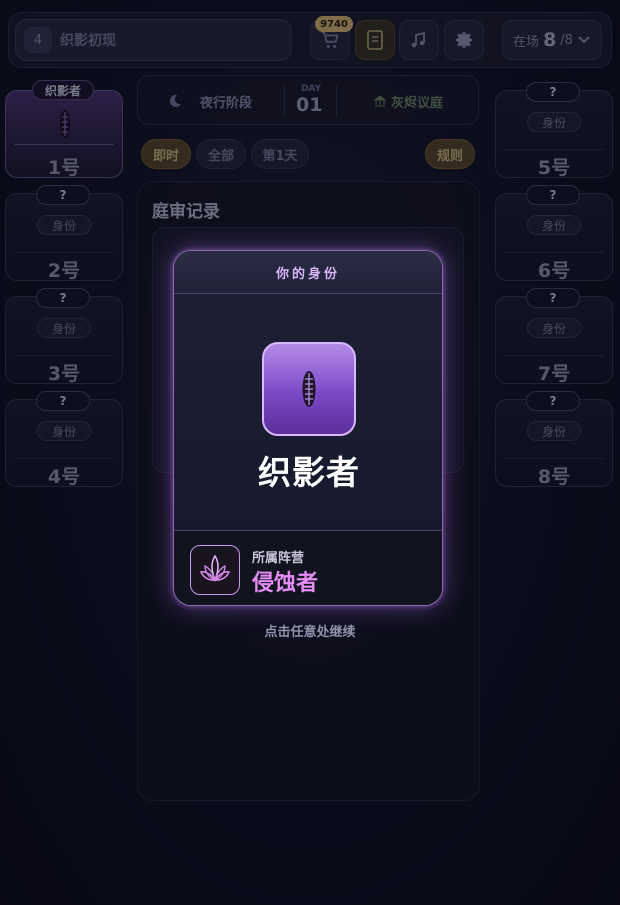  What do you see at coordinates (308, 272) in the screenshot?
I see `modal-header: 你的身份` at bounding box center [308, 272].